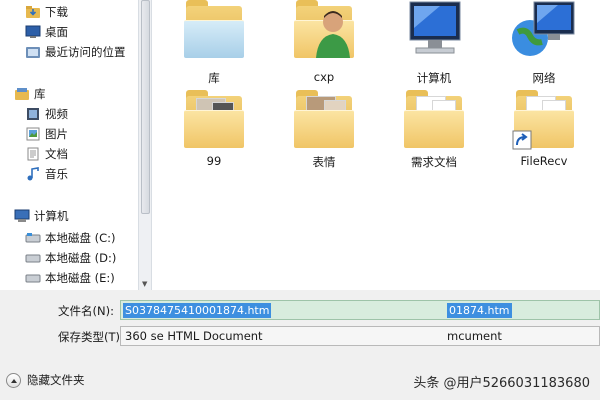 The width and height of the screenshot is (600, 400). I want to click on shortcut-arrow-icon, so click(522, 140).